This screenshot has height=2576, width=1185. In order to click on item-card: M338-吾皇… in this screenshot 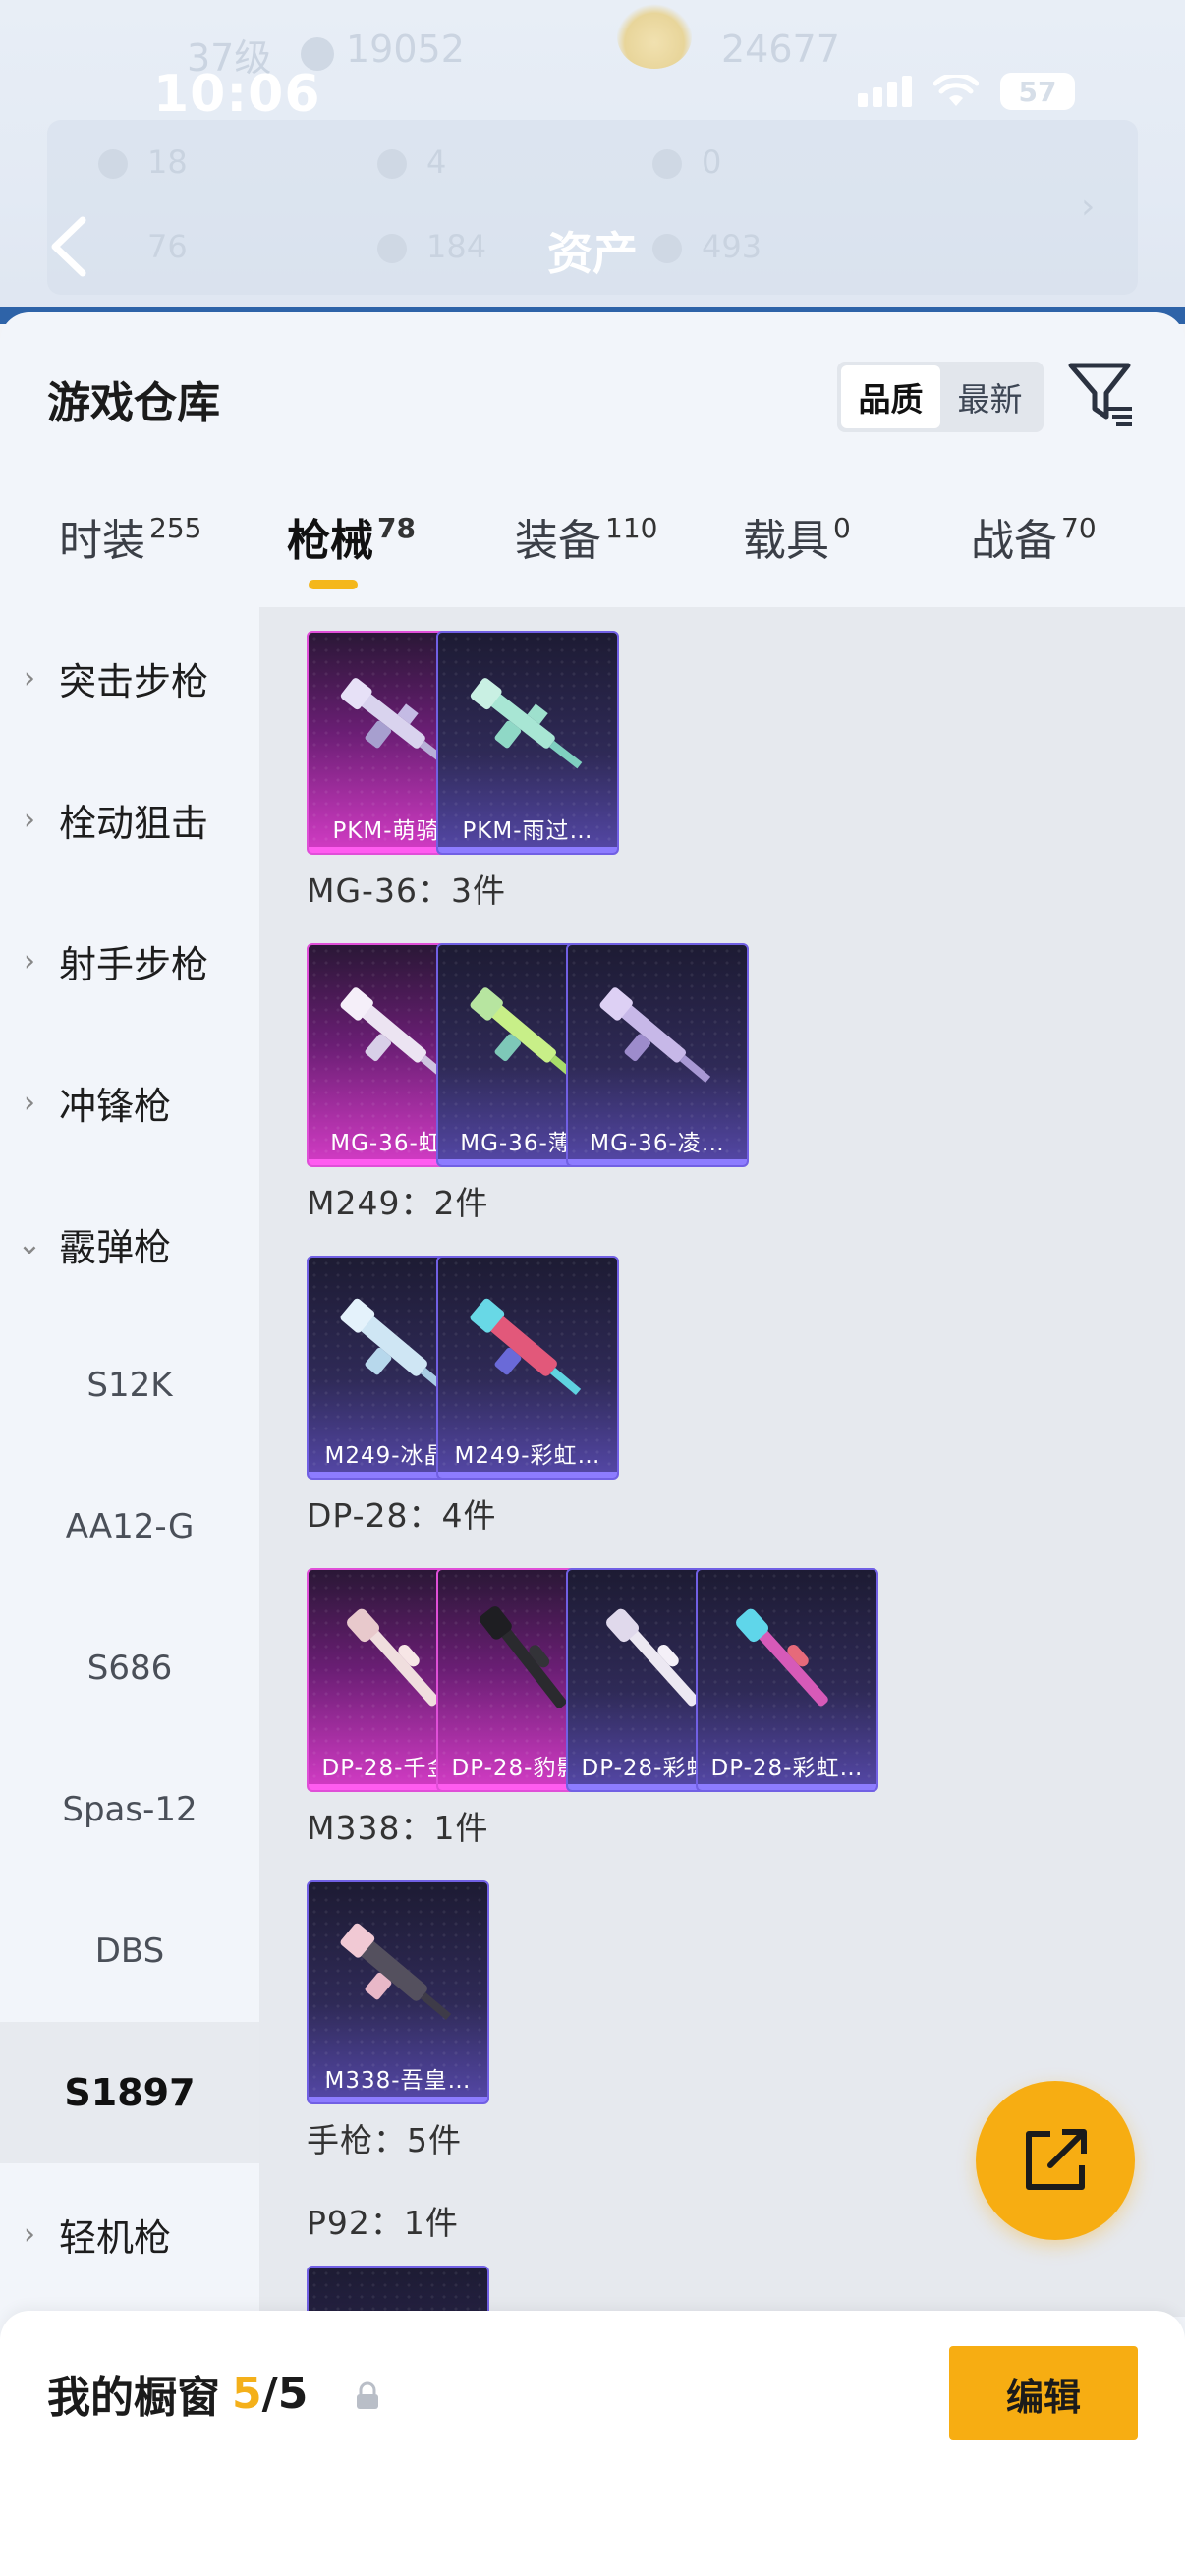, I will do `click(398, 1992)`.